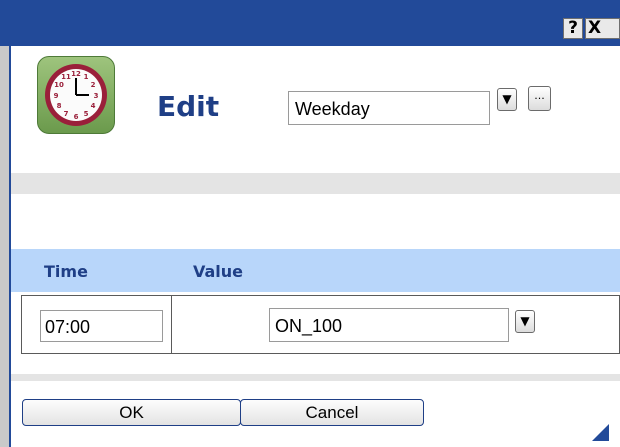  I want to click on schedule-dropdown-button: ▼, so click(507, 99).